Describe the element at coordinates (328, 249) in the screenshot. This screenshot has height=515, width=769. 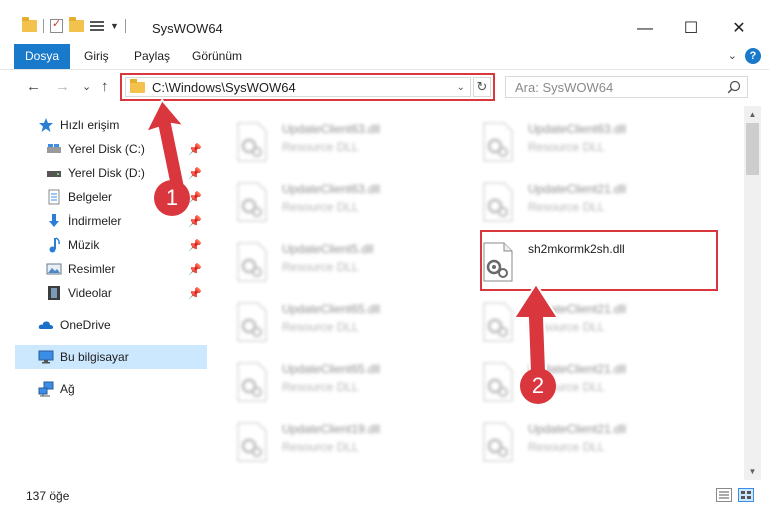
I see `file-name: UpdateClient5.dll` at that location.